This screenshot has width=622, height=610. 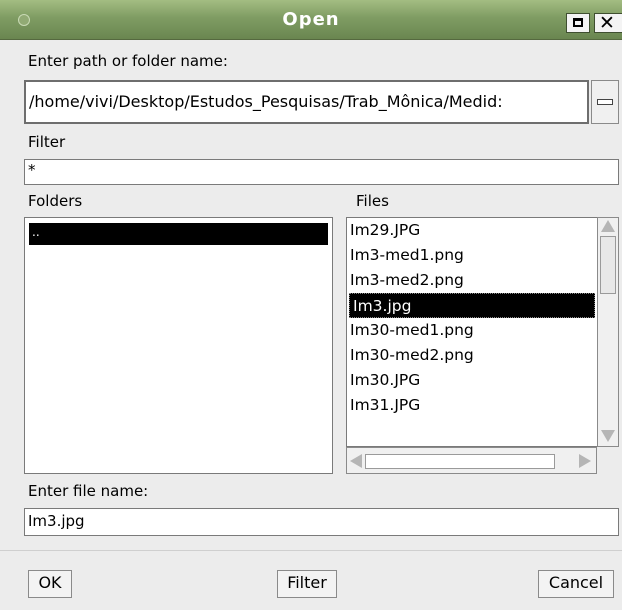 I want to click on maximize-icon, so click(x=578, y=22).